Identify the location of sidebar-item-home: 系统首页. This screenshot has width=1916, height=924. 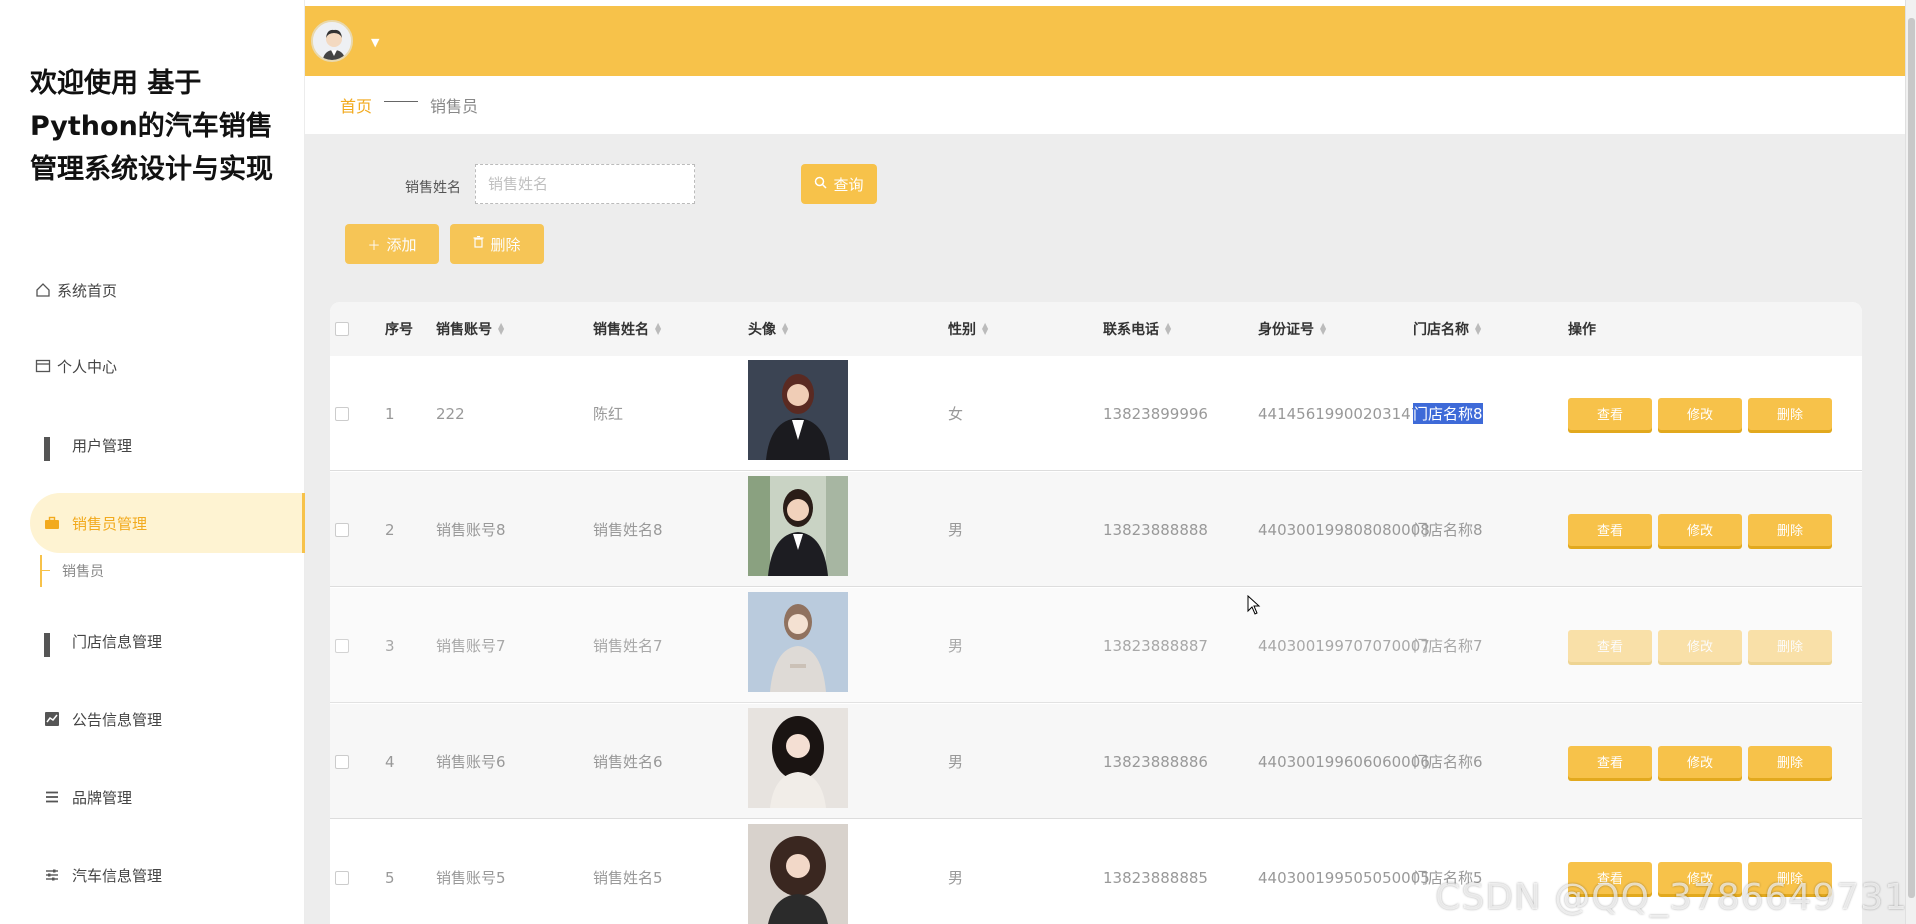
(152, 290).